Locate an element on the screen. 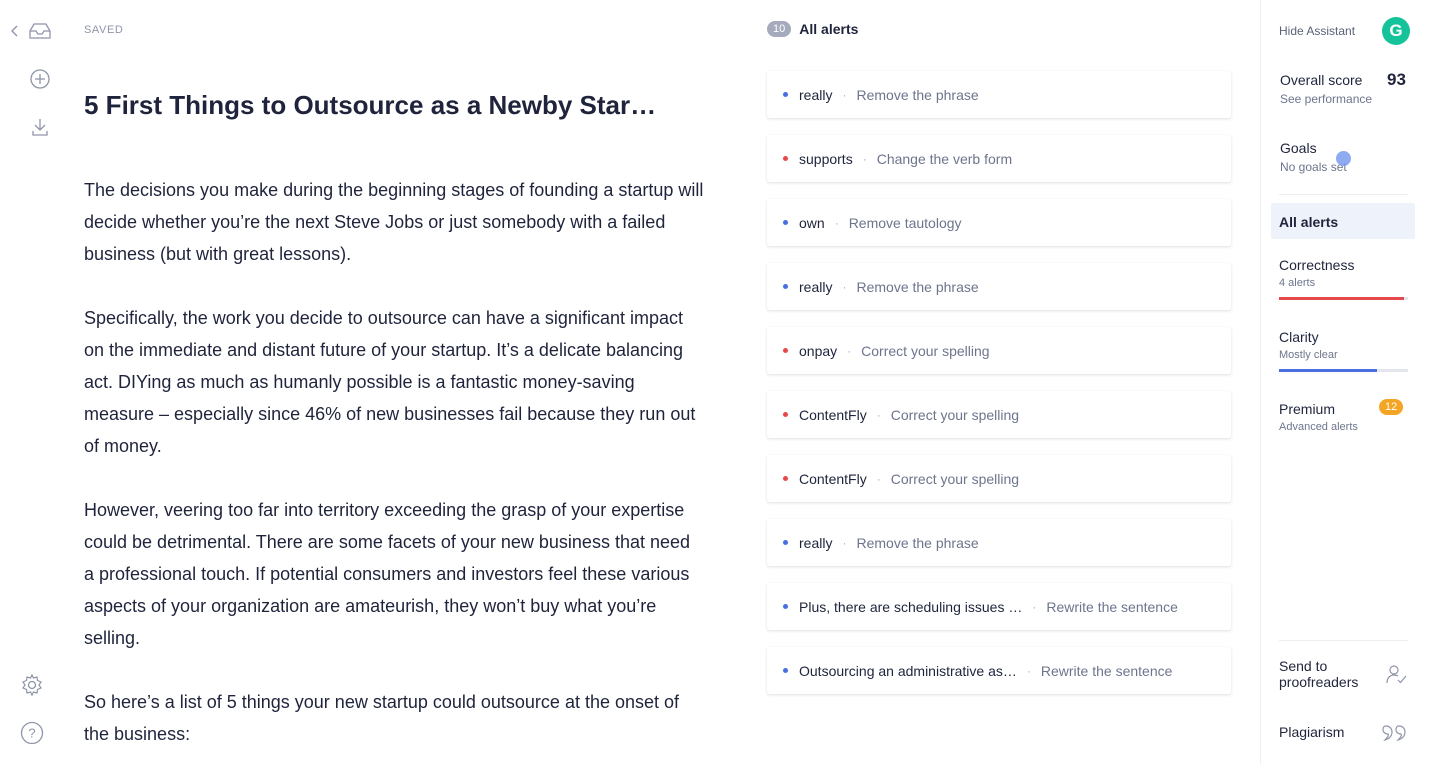  chevron-left-icon is located at coordinates (16, 31).